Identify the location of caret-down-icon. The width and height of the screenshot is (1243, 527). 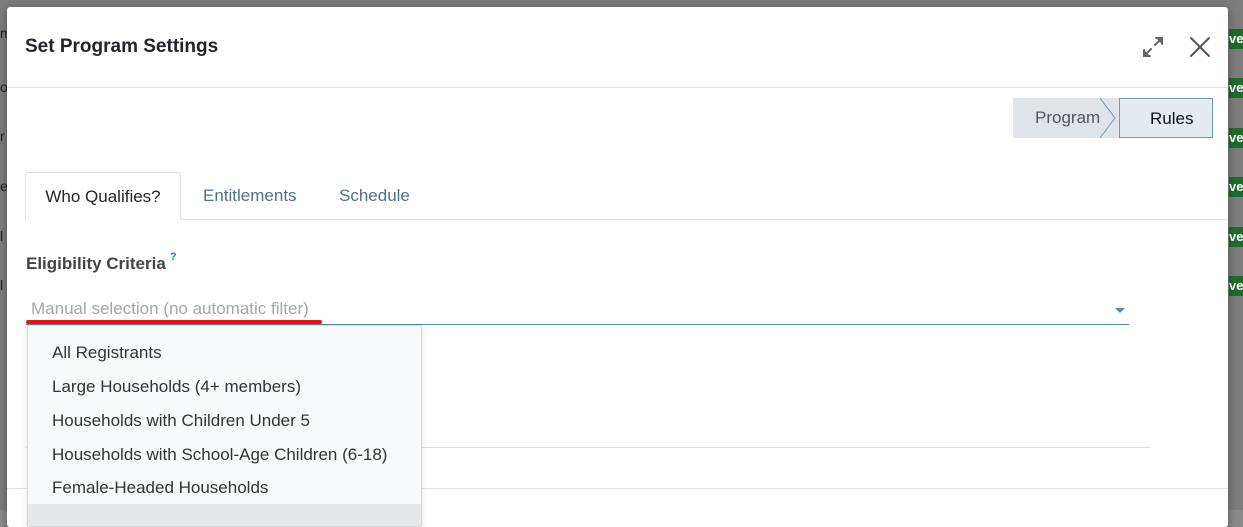
(1120, 310).